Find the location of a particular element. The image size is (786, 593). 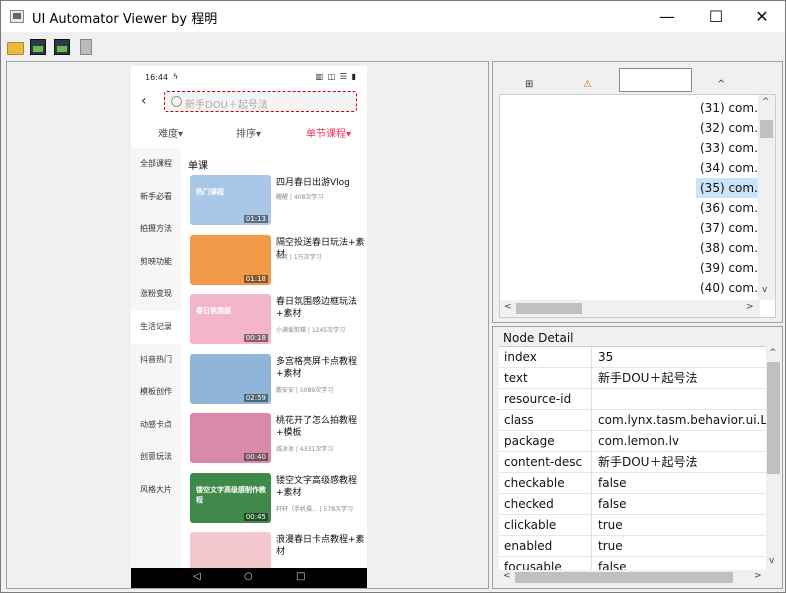

category-item: 创意玩法 is located at coordinates (156, 457).